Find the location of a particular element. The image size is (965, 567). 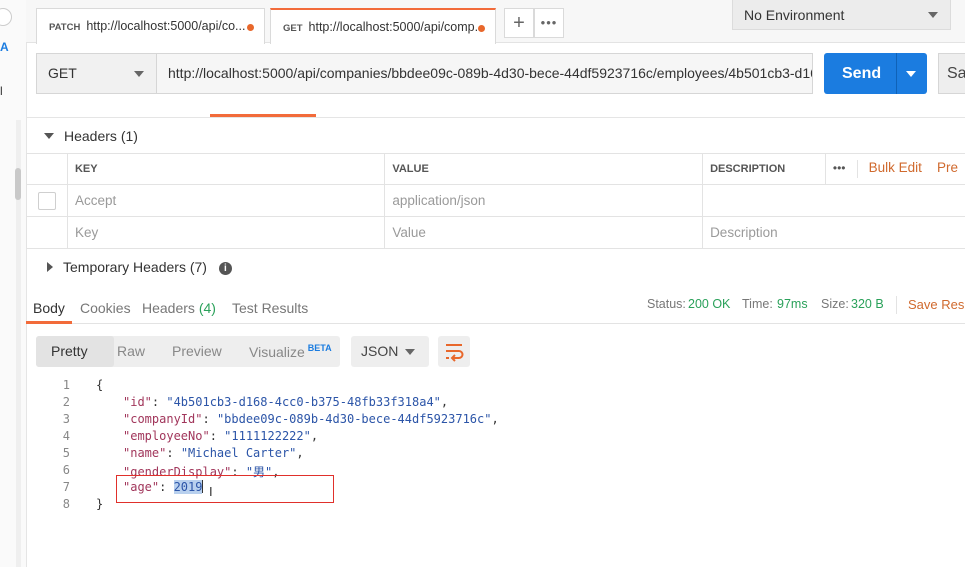

line-number: 4 is located at coordinates (66, 436).